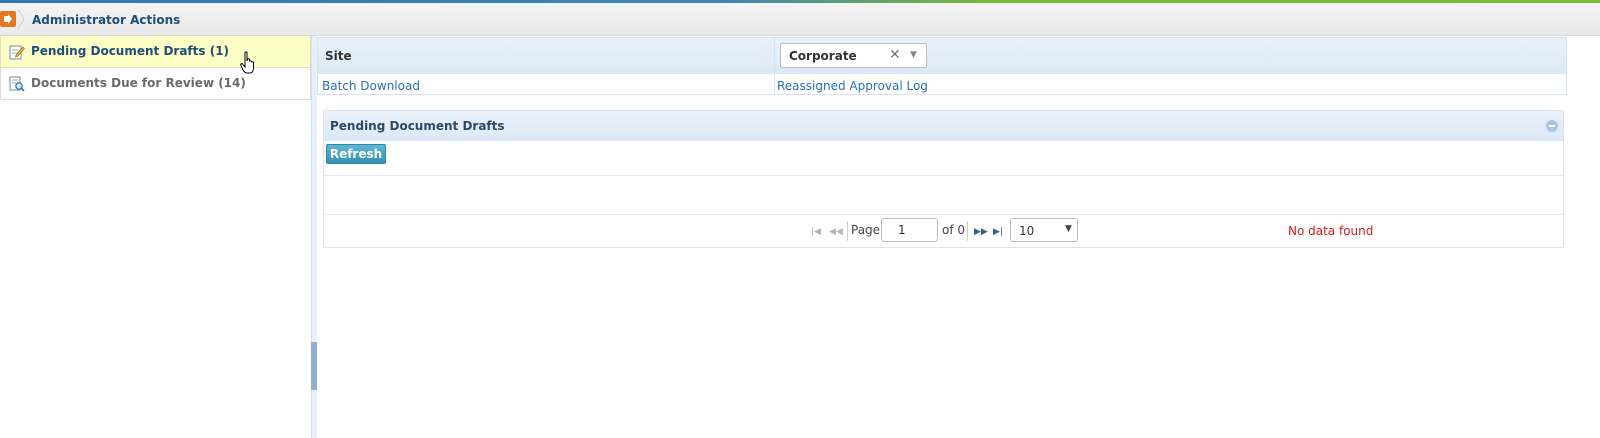 Image resolution: width=1600 pixels, height=438 pixels. What do you see at coordinates (1044, 230) in the screenshot?
I see `page-size-select: 10 ▼` at bounding box center [1044, 230].